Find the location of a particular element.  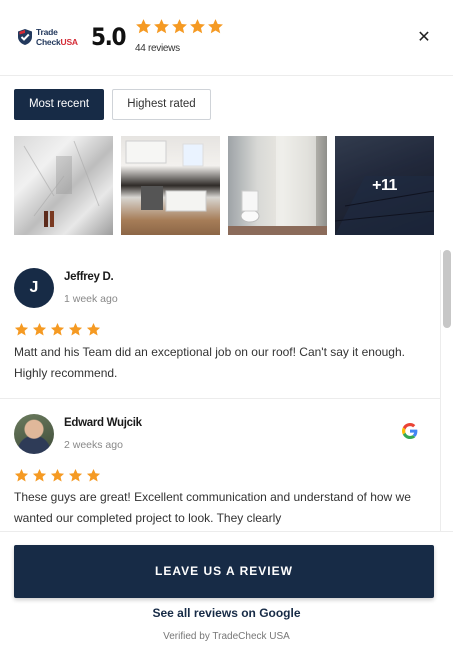

rating-stars is located at coordinates (179, 27).